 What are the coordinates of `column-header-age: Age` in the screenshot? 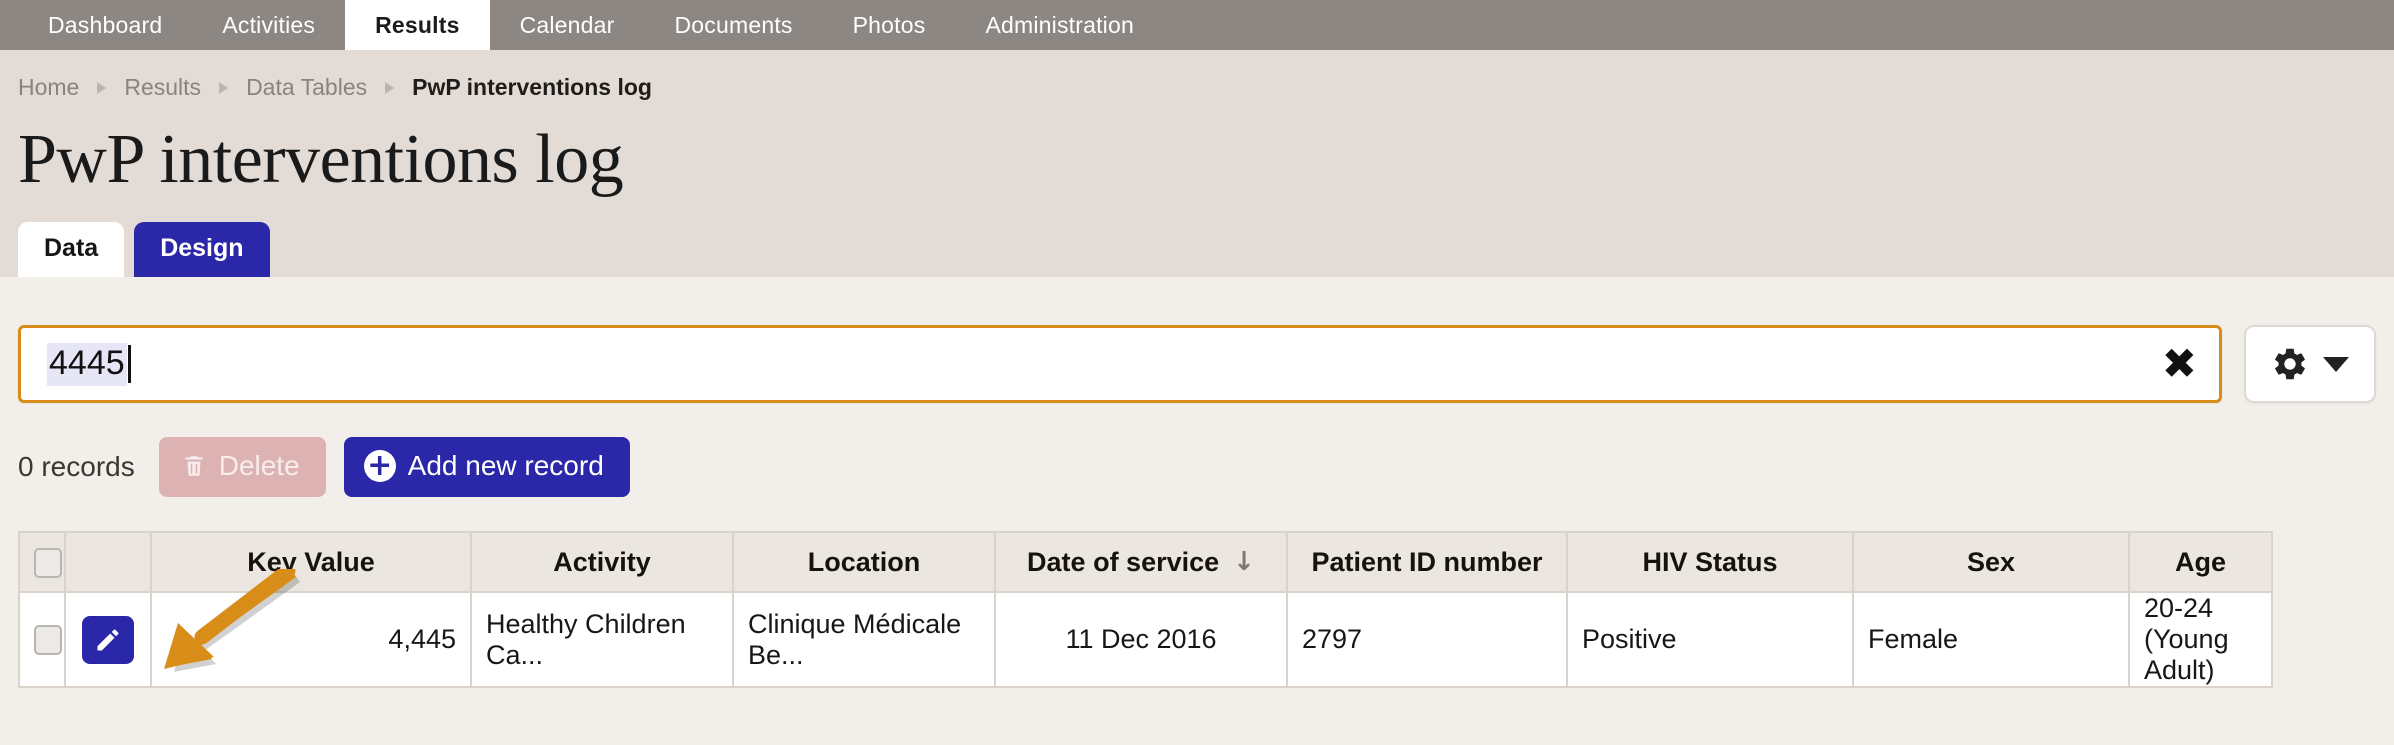 It's located at (2200, 562).